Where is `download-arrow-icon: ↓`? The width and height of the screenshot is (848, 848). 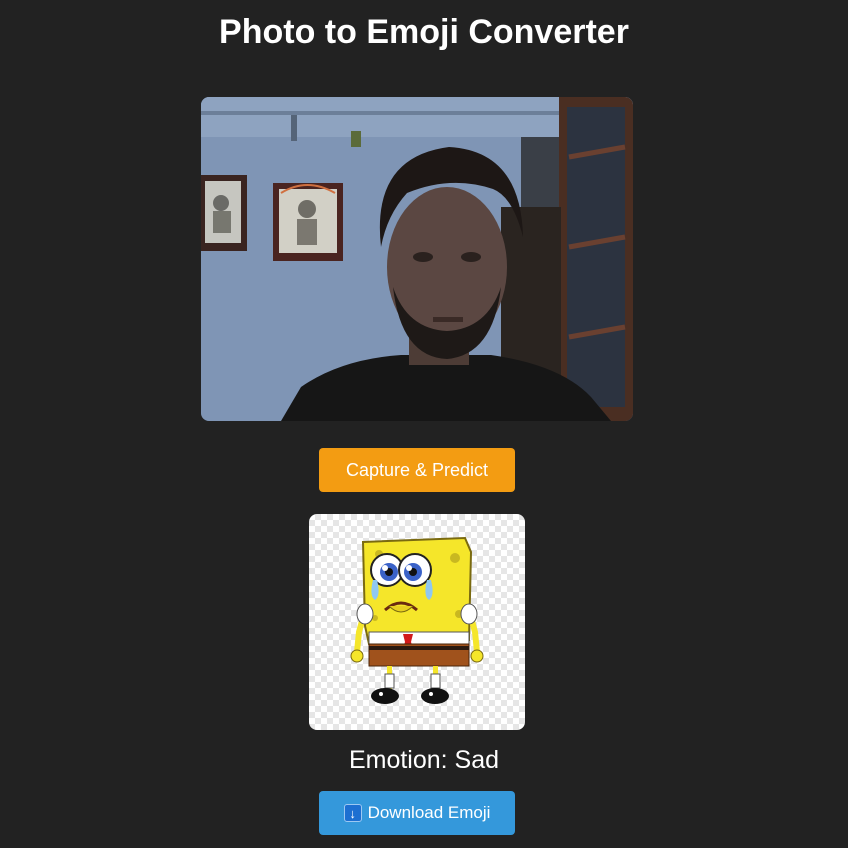
download-arrow-icon: ↓ is located at coordinates (352, 813).